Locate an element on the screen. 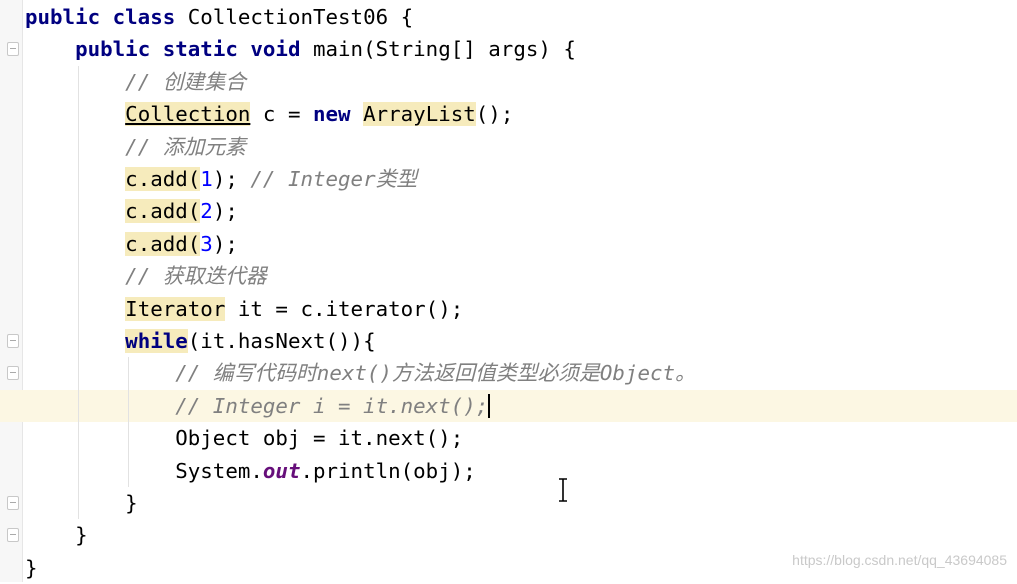  code-token: // 添加元素 is located at coordinates (185, 146).